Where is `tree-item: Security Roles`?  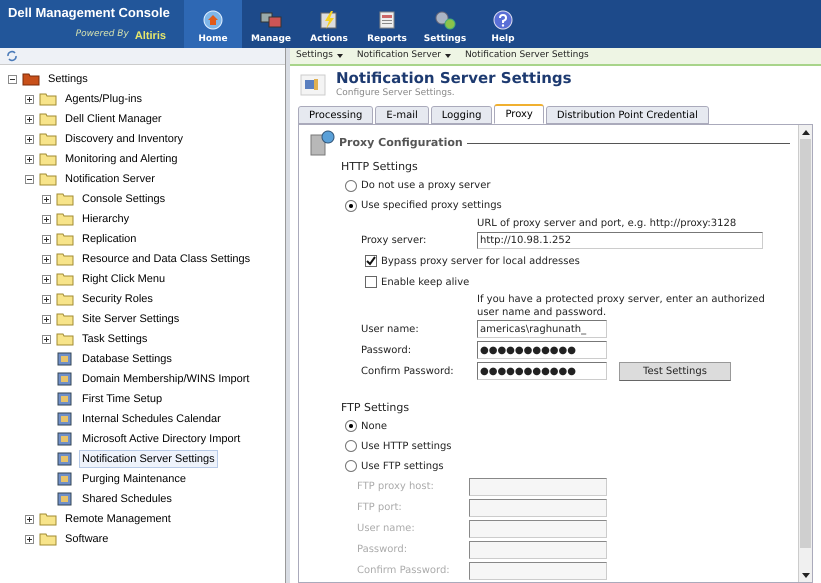 tree-item: Security Roles is located at coordinates (117, 299).